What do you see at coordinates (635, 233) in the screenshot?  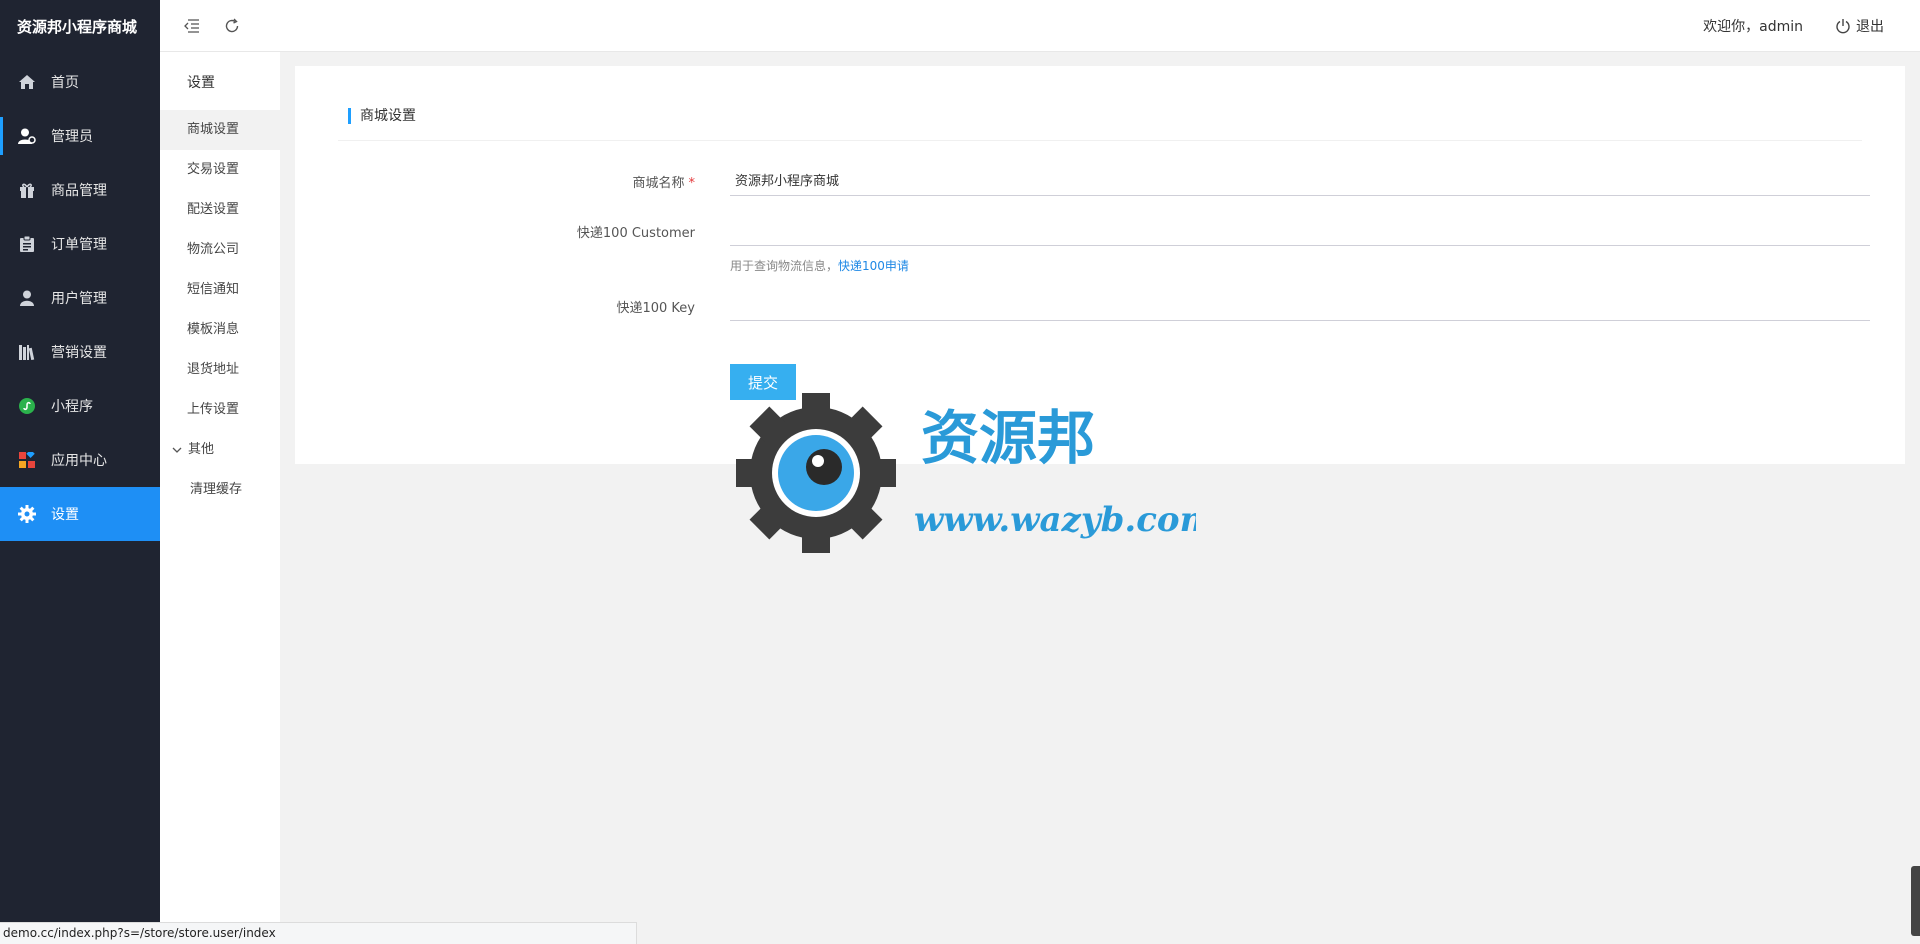 I see `kuaidi-customer-label: 快递100 Customer` at bounding box center [635, 233].